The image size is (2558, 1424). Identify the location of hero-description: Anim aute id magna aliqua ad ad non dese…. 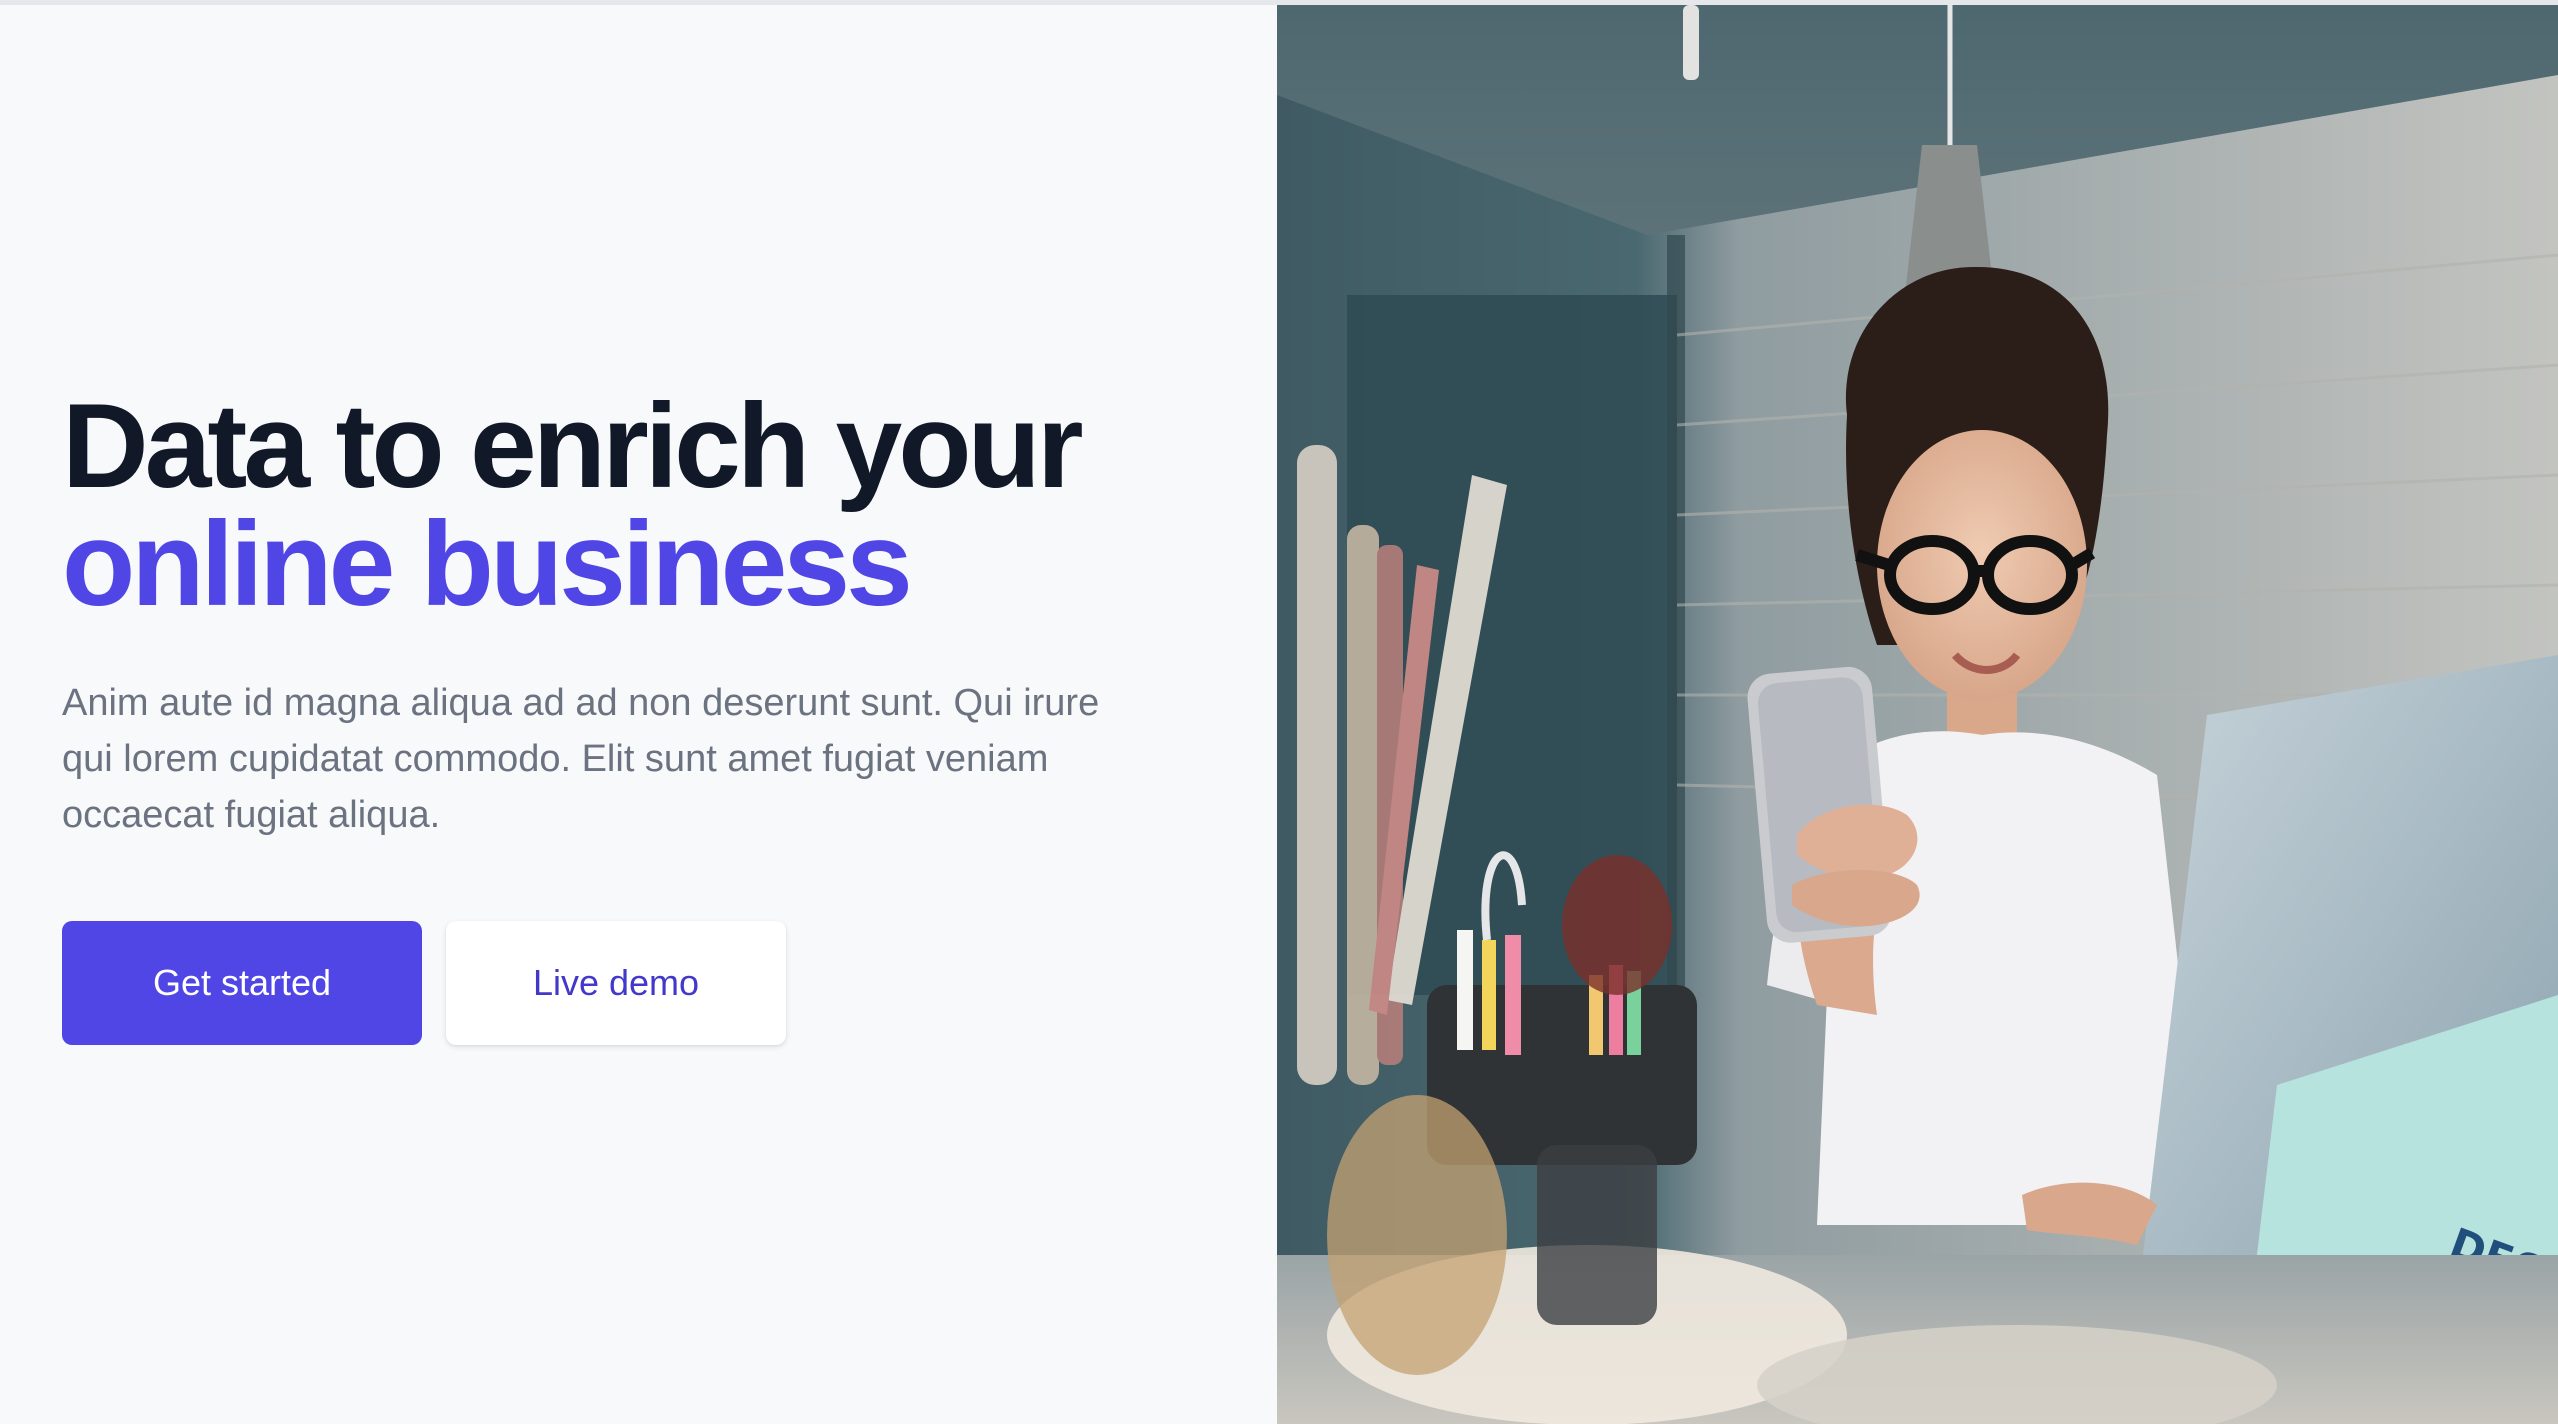
(581, 759).